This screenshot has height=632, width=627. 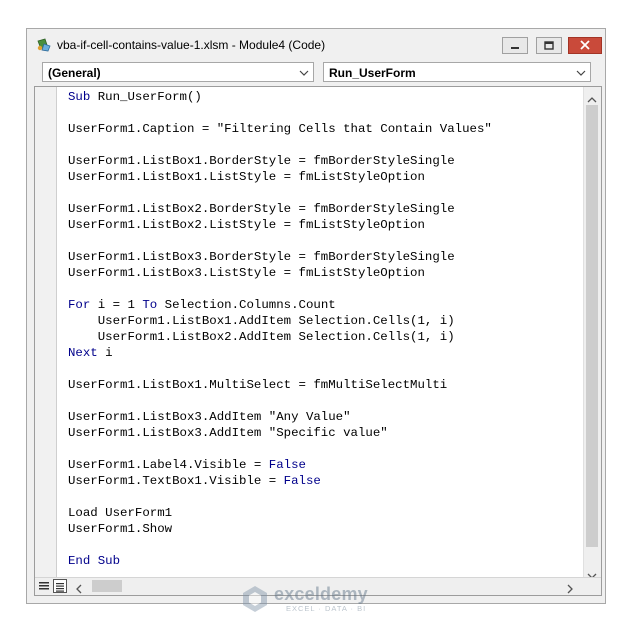 What do you see at coordinates (79, 305) in the screenshot?
I see `keyword-token: For` at bounding box center [79, 305].